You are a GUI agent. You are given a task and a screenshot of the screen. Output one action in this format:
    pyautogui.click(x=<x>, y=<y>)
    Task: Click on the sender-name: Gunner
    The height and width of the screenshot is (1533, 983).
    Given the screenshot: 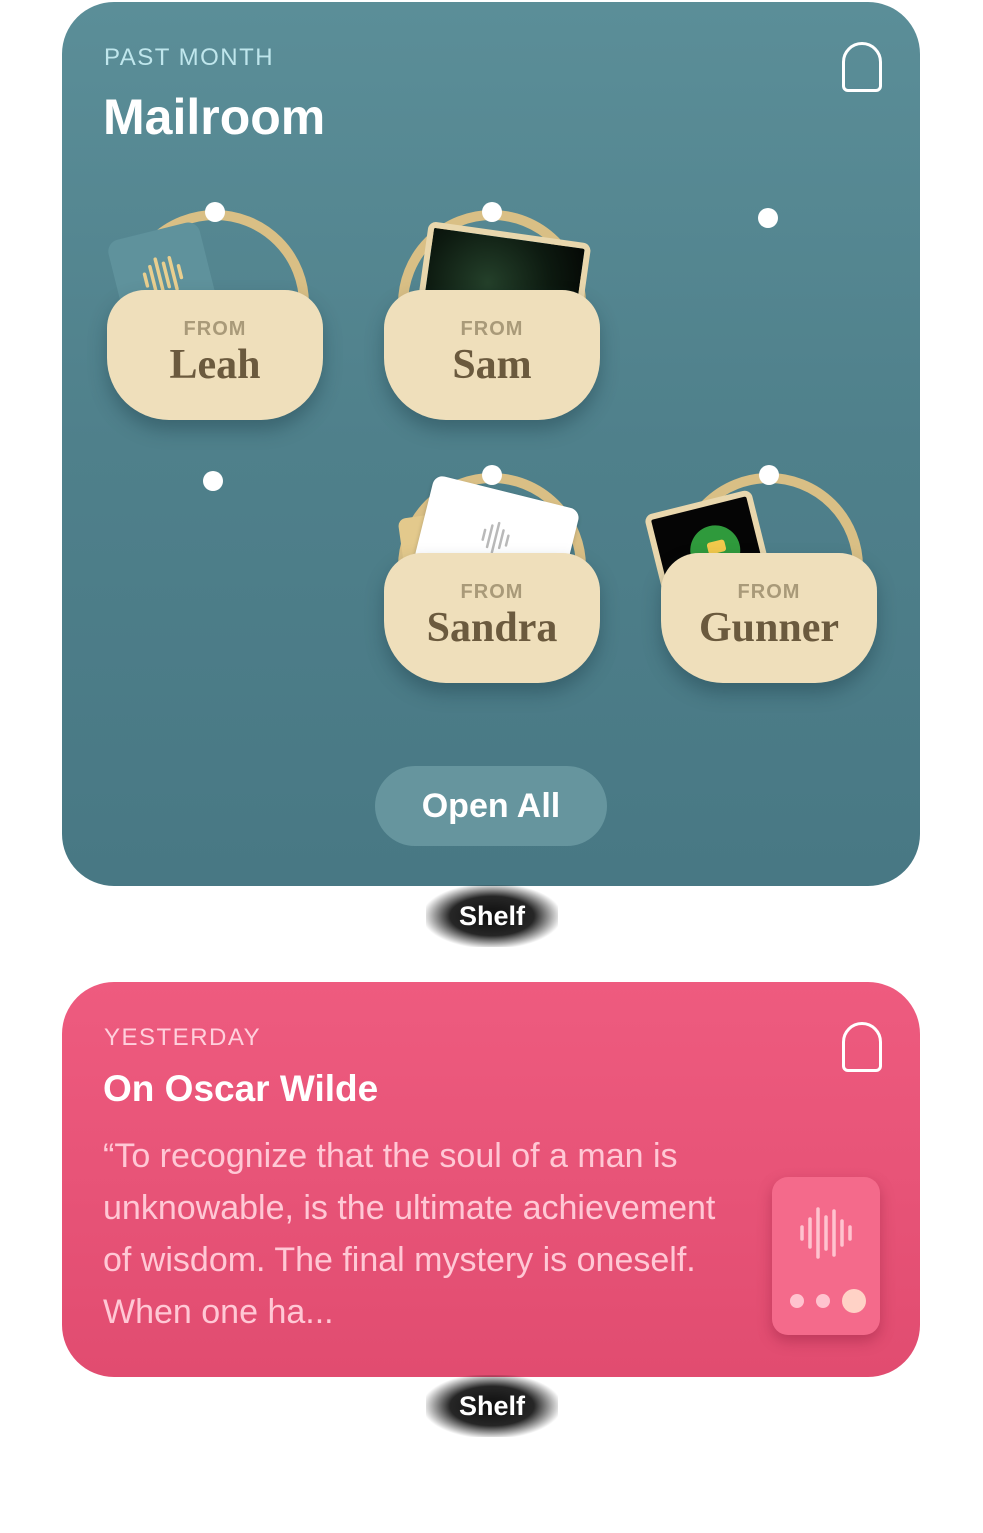 What is the action you would take?
    pyautogui.click(x=769, y=628)
    